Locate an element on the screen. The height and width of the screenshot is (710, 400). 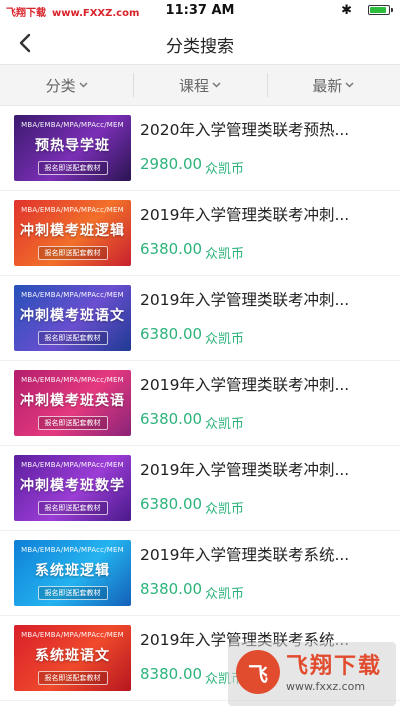
thumbnail-title: 冲刺模考班语文 is located at coordinates (72, 316).